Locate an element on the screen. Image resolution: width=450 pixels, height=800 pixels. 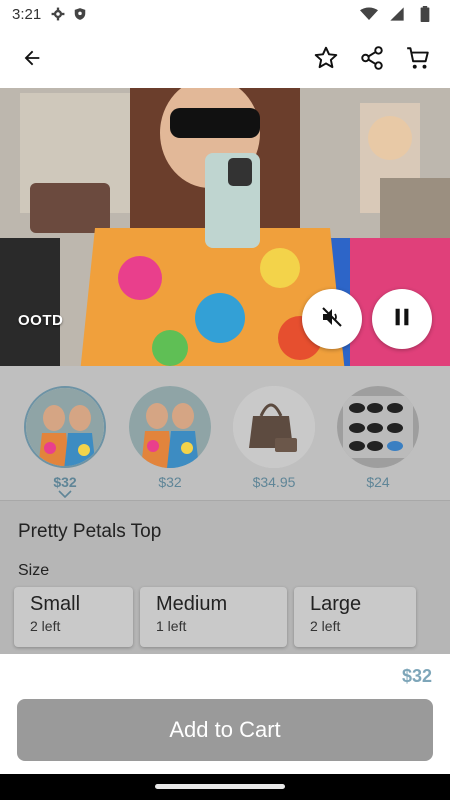
size-option-large: Large 2 left is located at coordinates (355, 617).